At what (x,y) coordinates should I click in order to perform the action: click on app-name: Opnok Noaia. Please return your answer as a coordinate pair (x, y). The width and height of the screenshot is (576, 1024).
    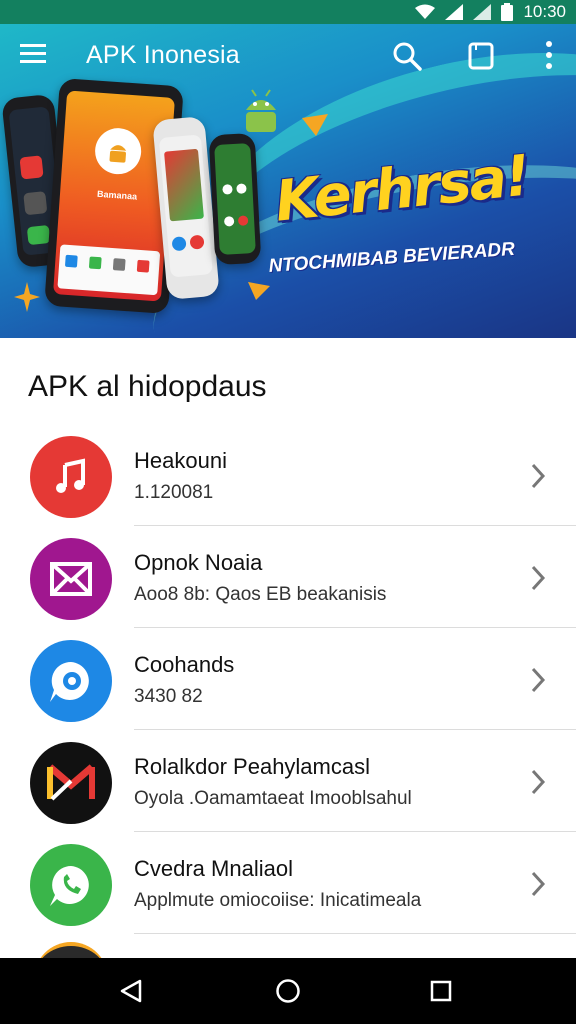
    Looking at the image, I should click on (198, 562).